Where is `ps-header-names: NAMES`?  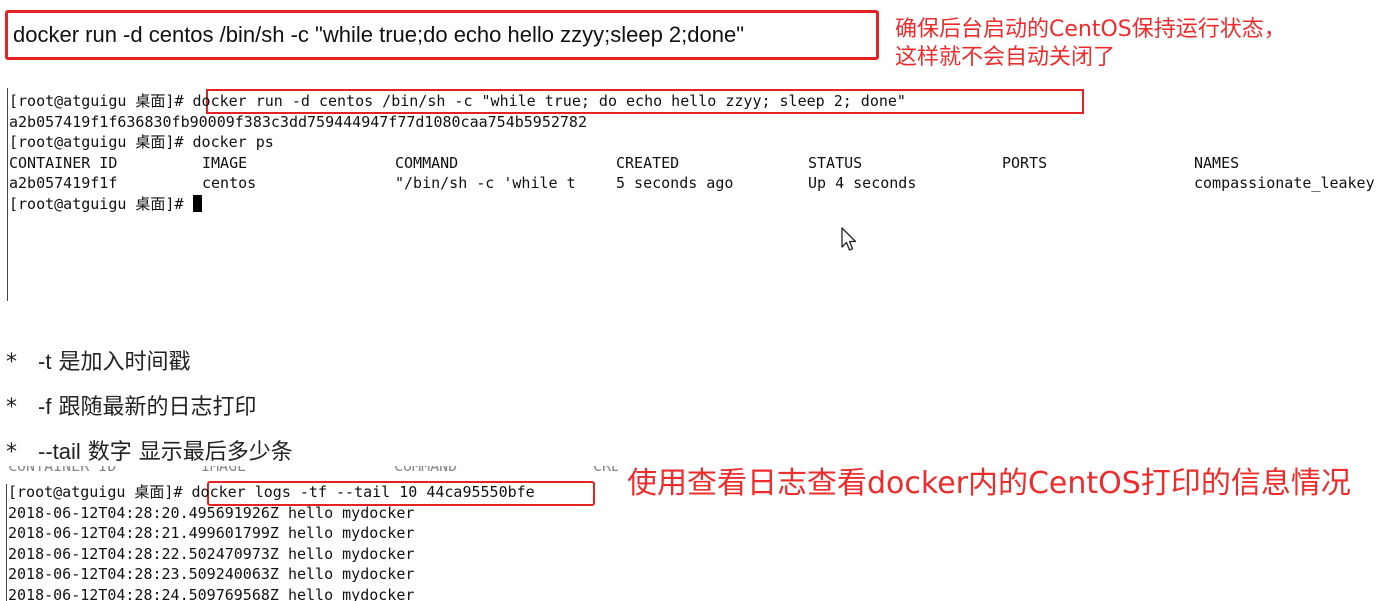 ps-header-names: NAMES is located at coordinates (1217, 162).